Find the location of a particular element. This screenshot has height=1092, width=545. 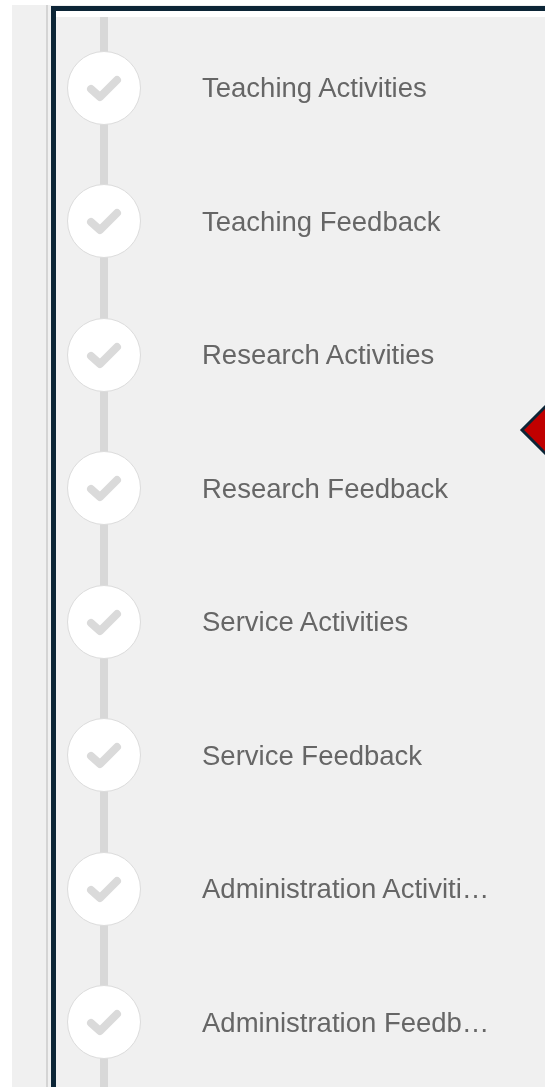

step-label: Teaching Feedback is located at coordinates (321, 221).